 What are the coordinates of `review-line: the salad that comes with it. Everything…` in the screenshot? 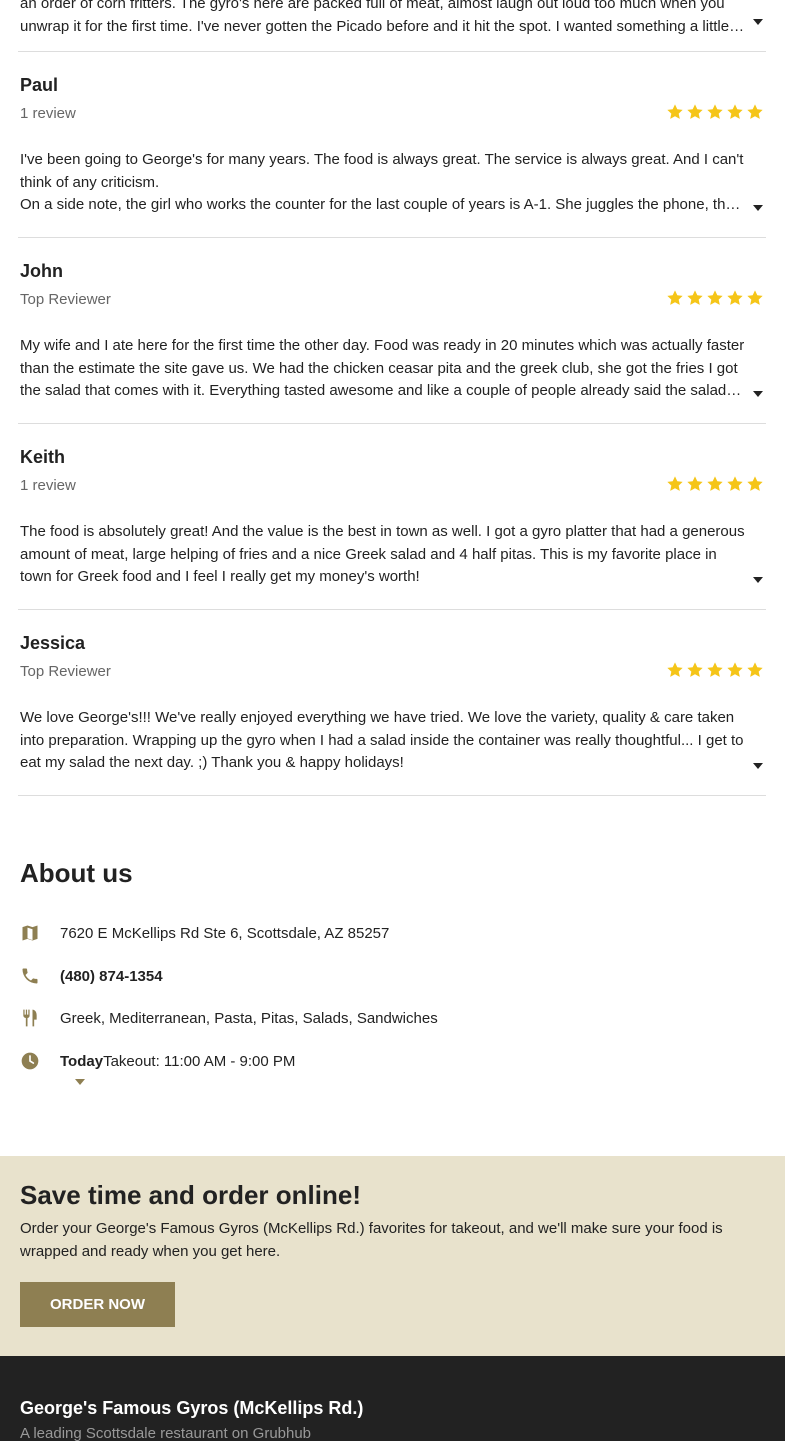 It's located at (382, 390).